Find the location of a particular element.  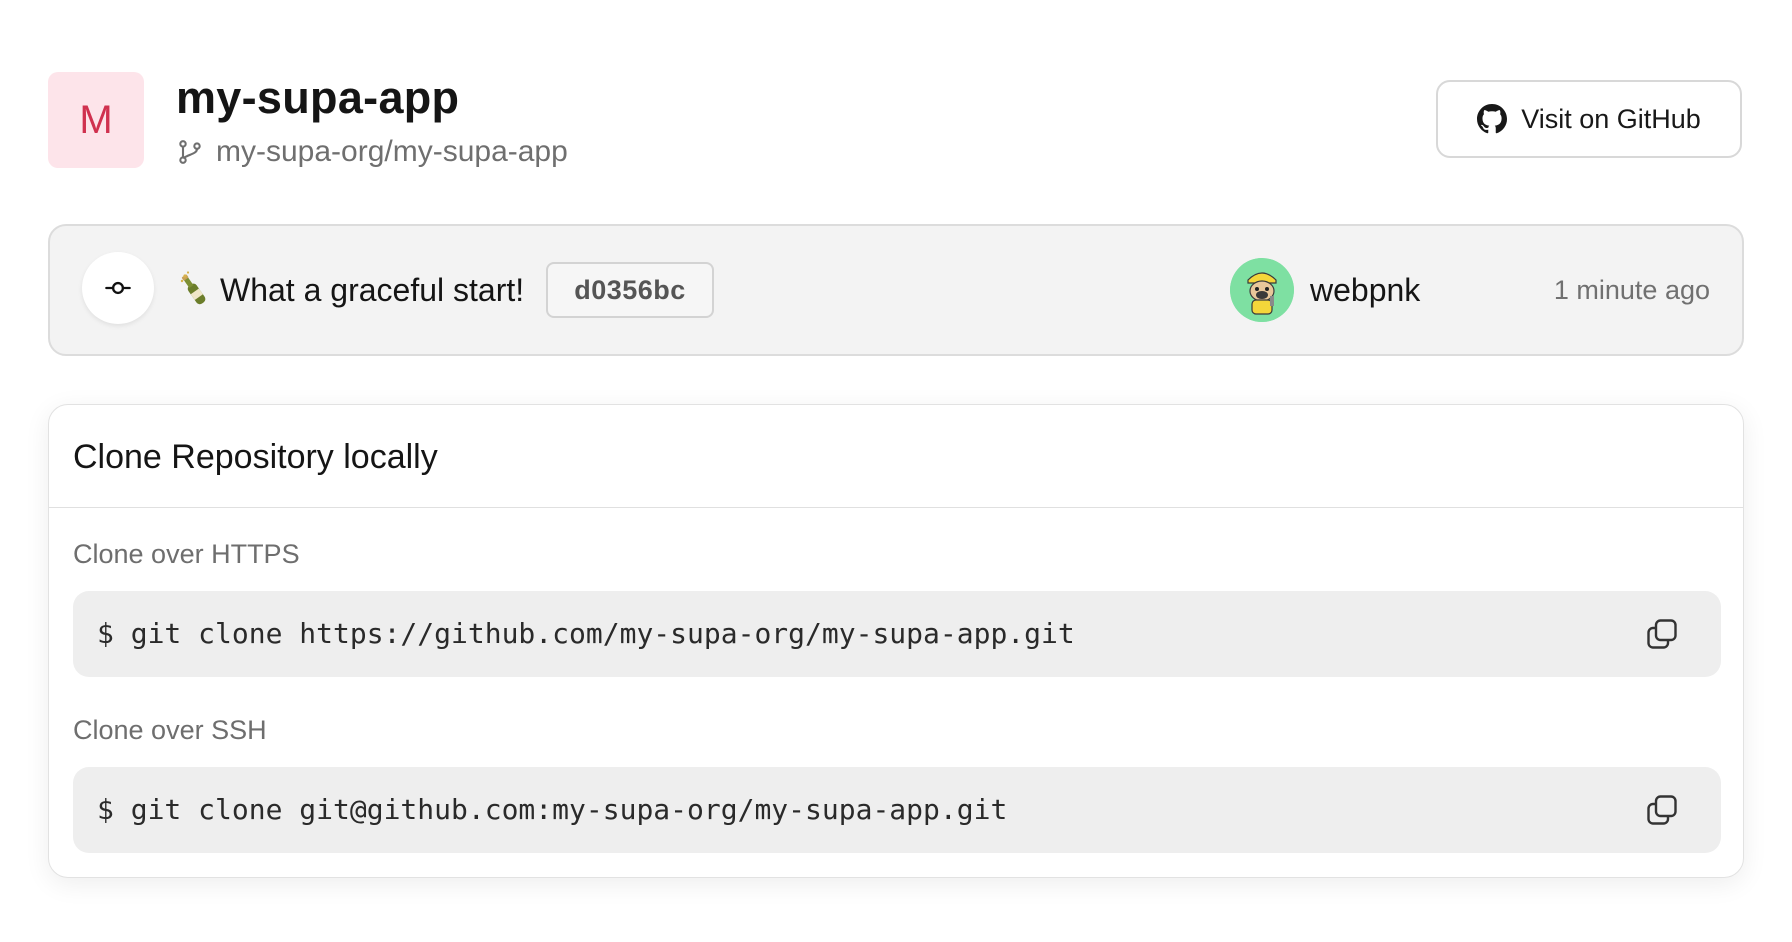

copy-ssh-button is located at coordinates (1662, 810).